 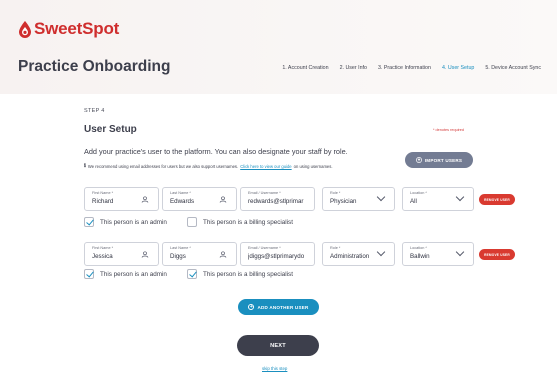 What do you see at coordinates (438, 254) in the screenshot?
I see `location-select: Location * Ballwin` at bounding box center [438, 254].